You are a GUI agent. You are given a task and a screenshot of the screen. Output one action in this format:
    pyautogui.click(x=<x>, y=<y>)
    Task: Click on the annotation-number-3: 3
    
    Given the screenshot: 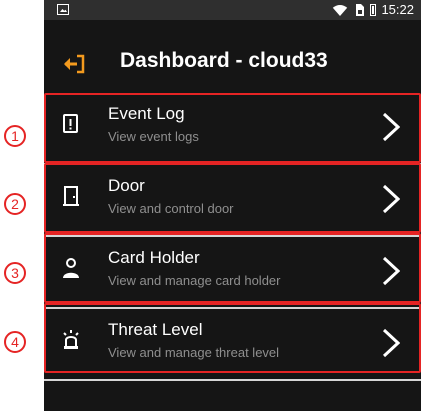 What is the action you would take?
    pyautogui.click(x=15, y=273)
    